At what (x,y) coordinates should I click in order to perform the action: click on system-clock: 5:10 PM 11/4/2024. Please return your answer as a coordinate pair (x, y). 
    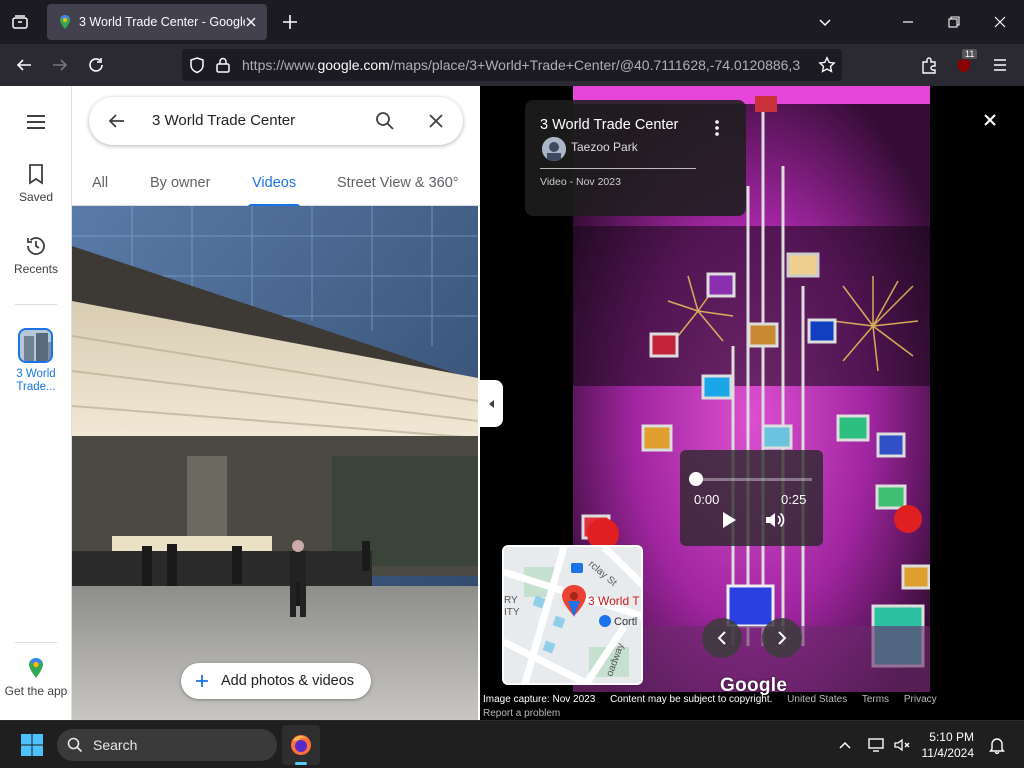
    Looking at the image, I should click on (944, 745).